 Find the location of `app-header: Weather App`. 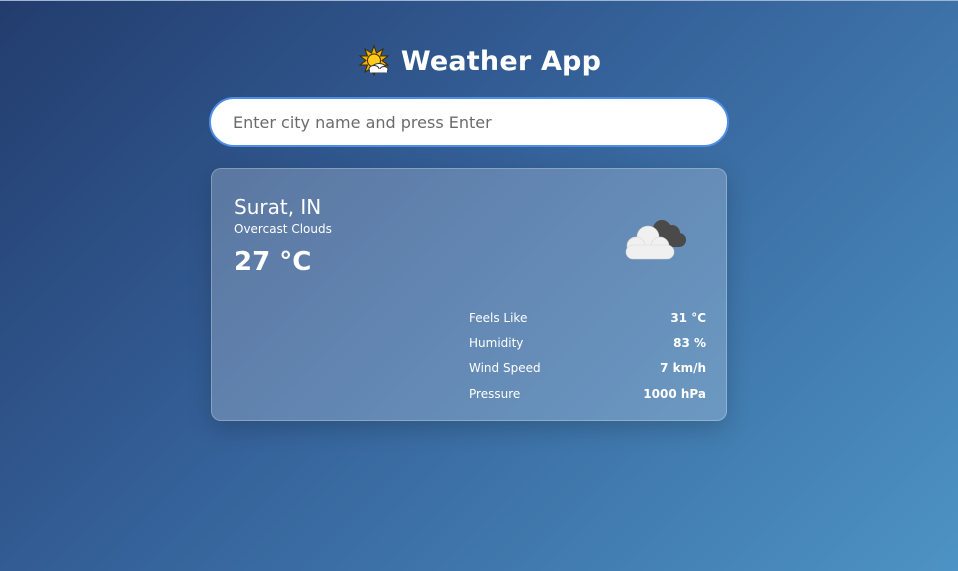

app-header: Weather App is located at coordinates (479, 61).